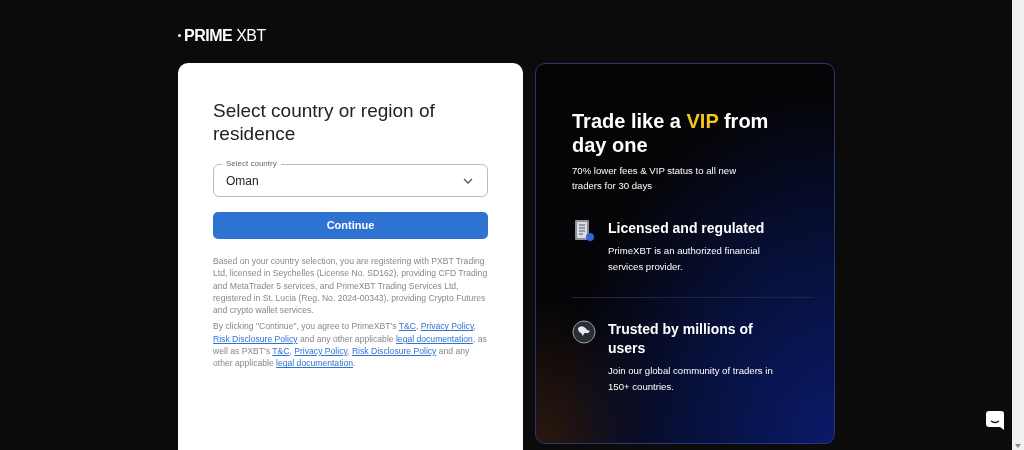 This screenshot has height=450, width=1024. What do you see at coordinates (995, 420) in the screenshot?
I see `chat-icon` at bounding box center [995, 420].